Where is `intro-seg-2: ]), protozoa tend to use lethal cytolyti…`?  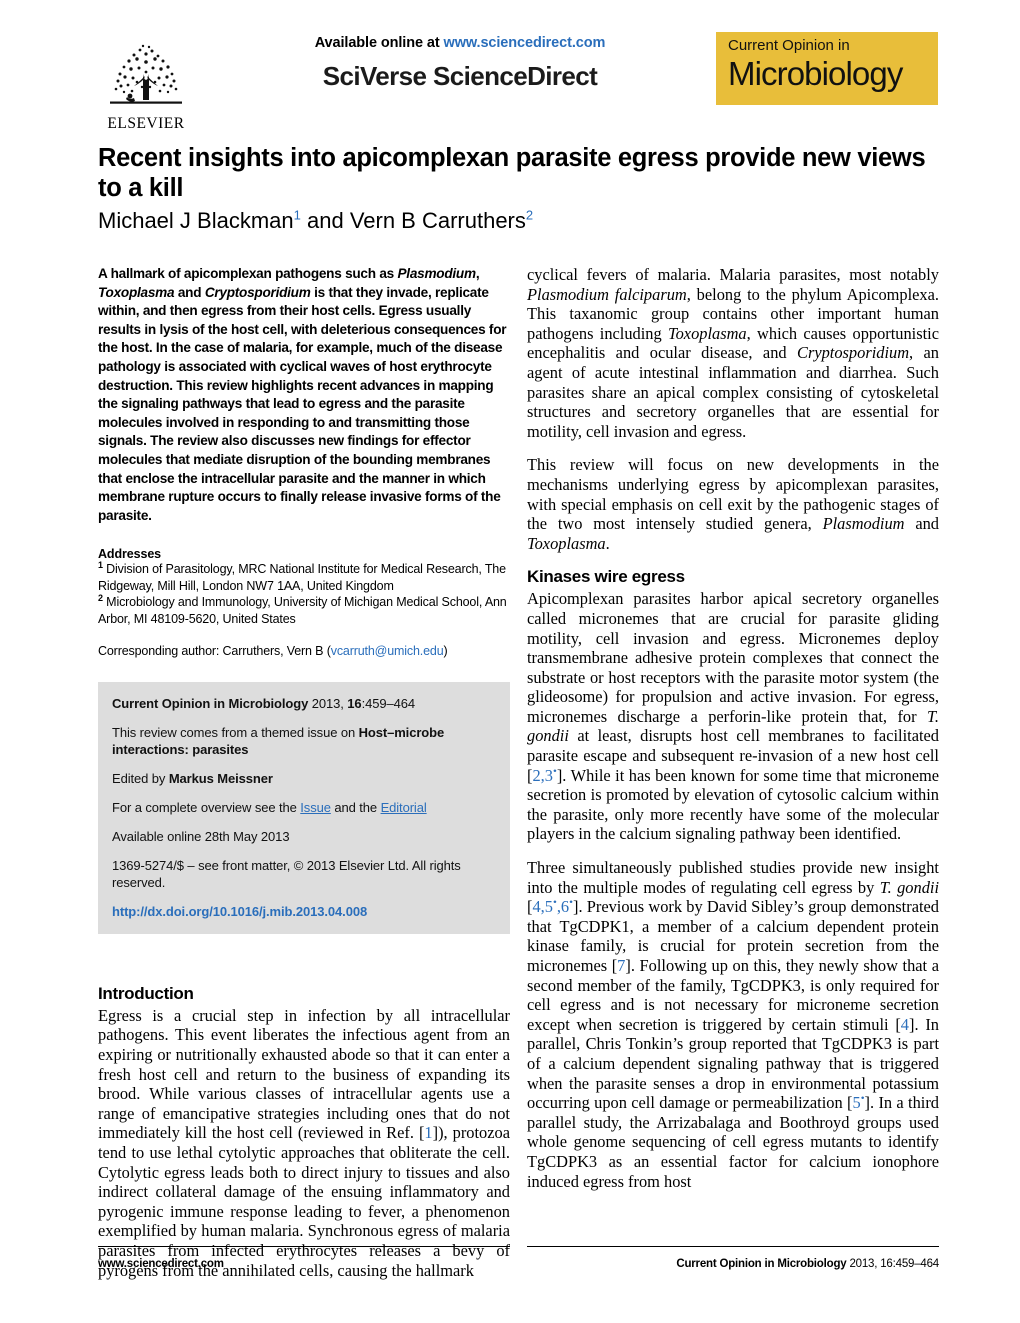
intro-seg-2: ]), protozoa tend to use lethal cytolyti… is located at coordinates (304, 1201).